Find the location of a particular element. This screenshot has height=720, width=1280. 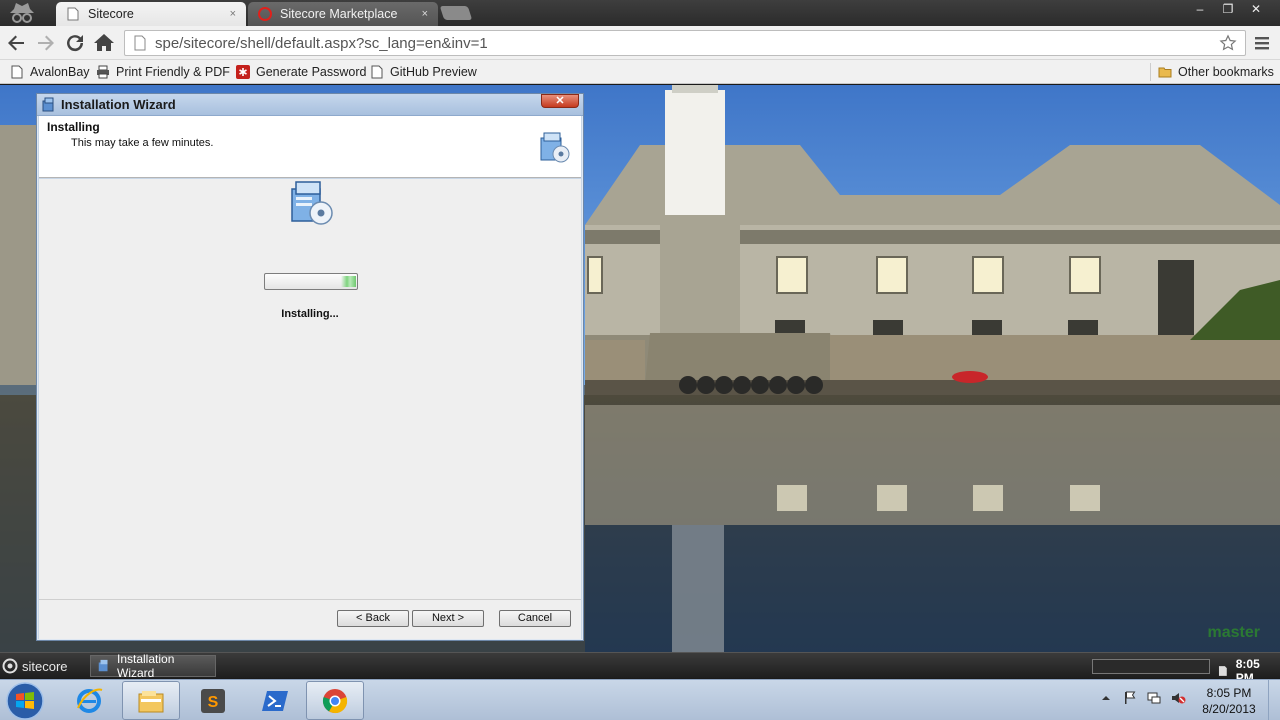

close-button: ✕ is located at coordinates (1256, 9).